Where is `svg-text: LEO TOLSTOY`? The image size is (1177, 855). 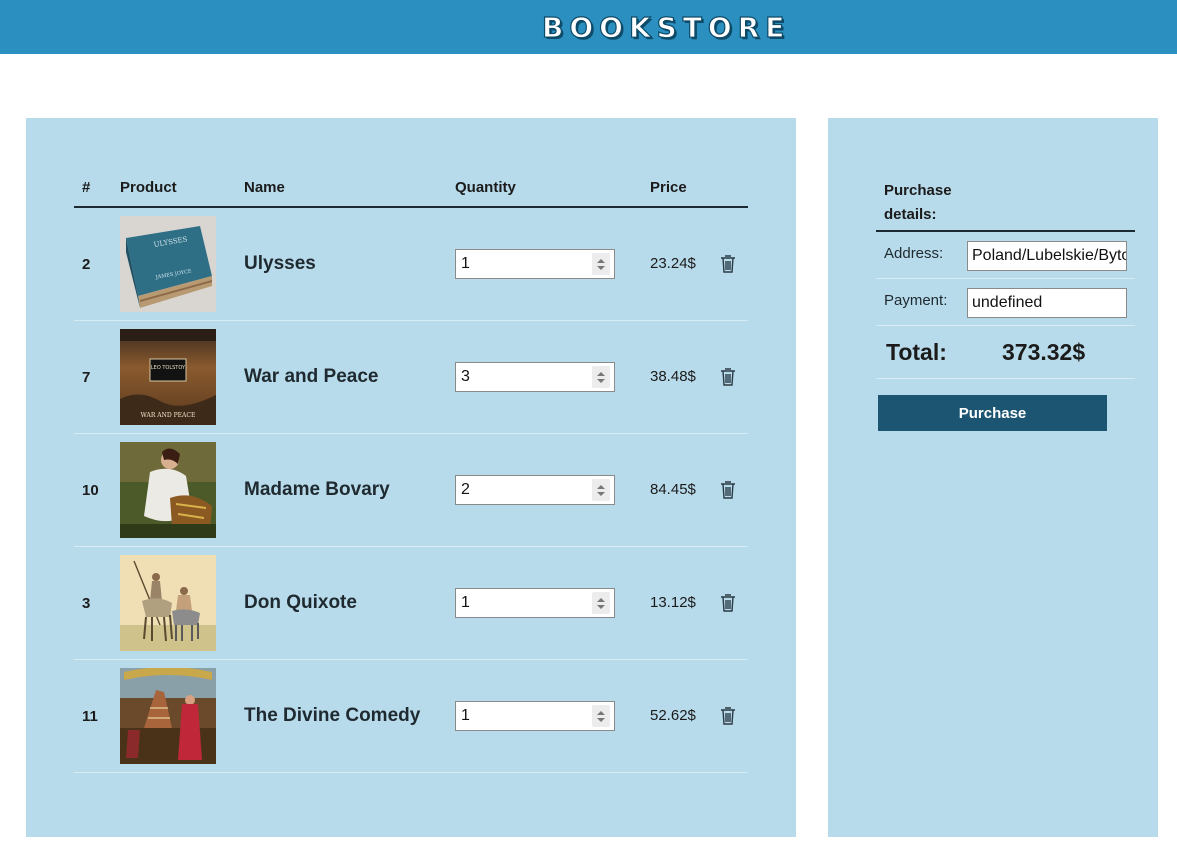 svg-text: LEO TOLSTOY is located at coordinates (168, 368).